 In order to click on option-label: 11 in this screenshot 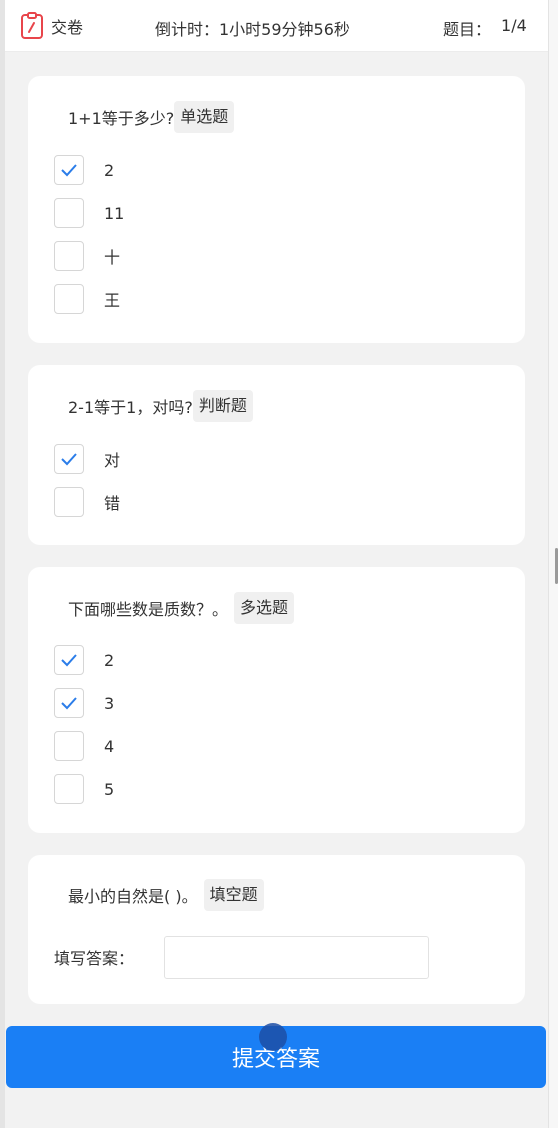, I will do `click(114, 213)`.